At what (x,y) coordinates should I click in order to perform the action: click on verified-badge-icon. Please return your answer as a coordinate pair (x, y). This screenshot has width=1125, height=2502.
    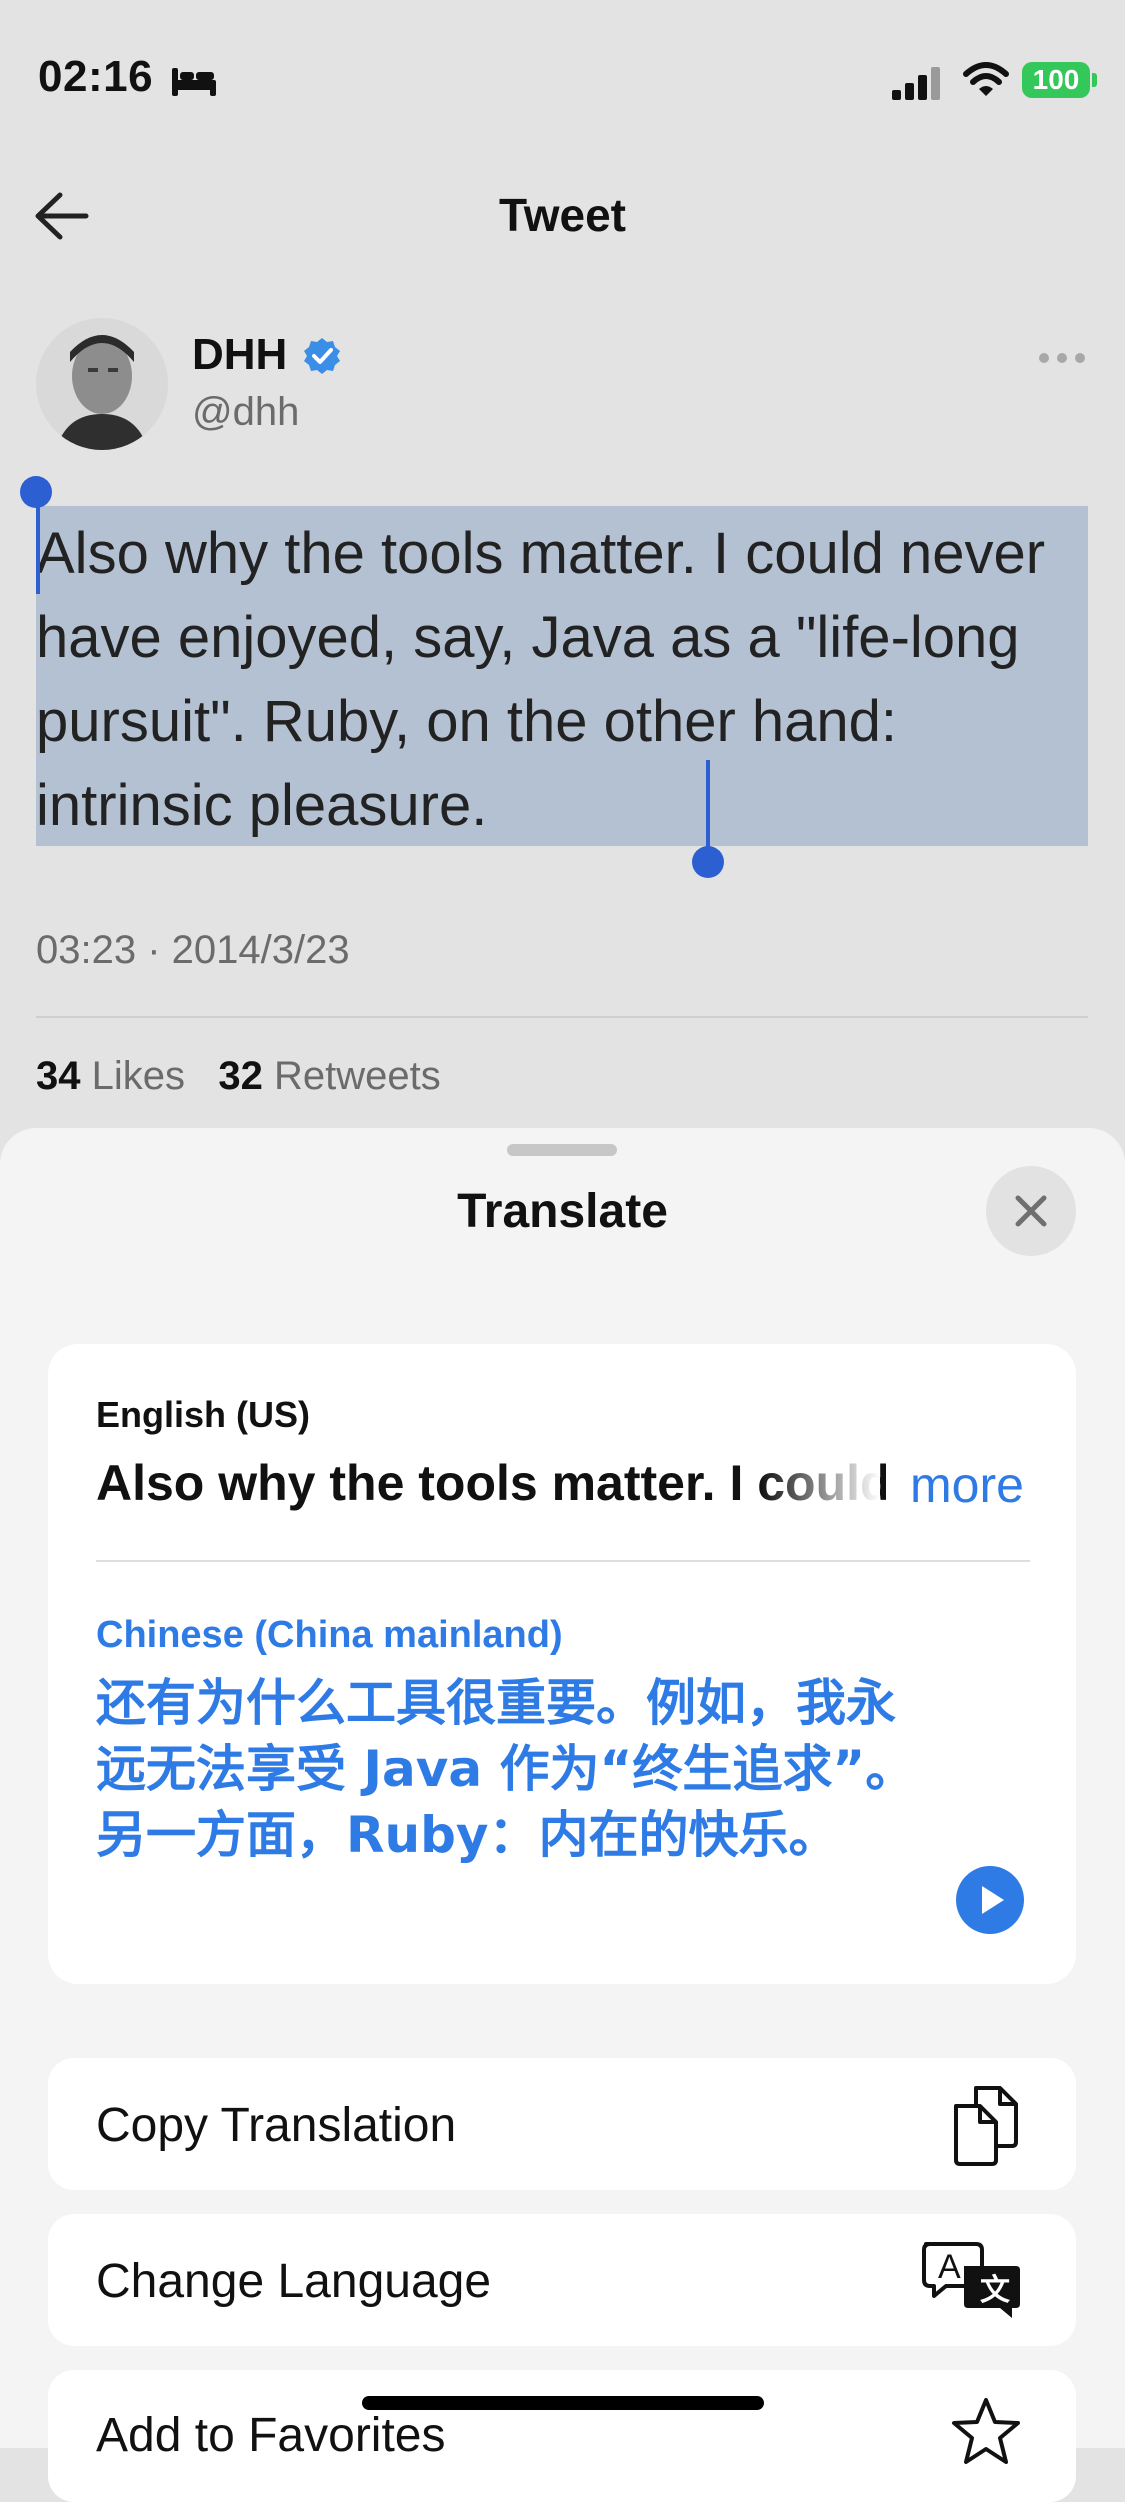
    Looking at the image, I should click on (322, 356).